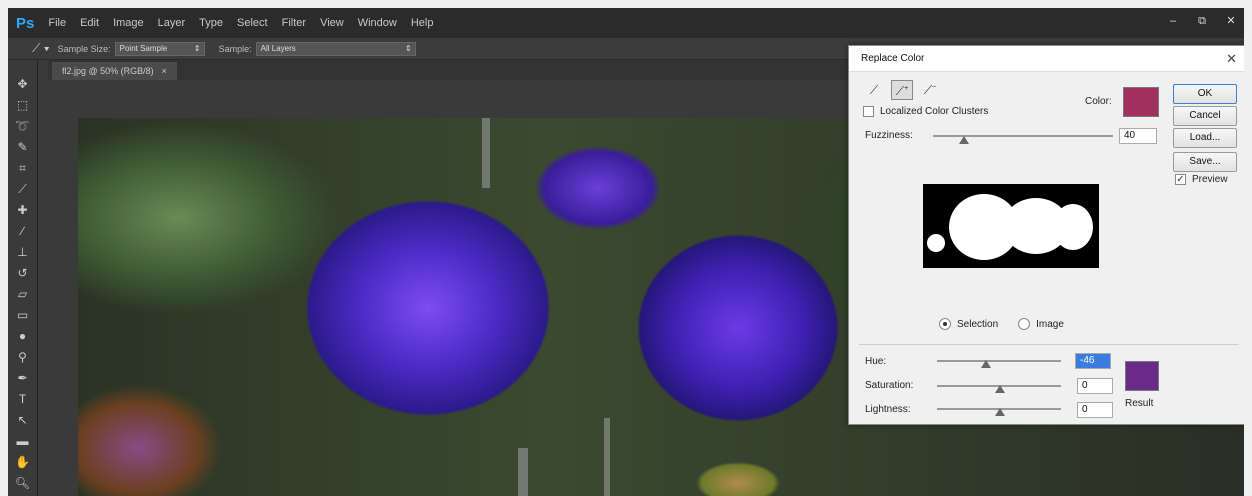 The height and width of the screenshot is (496, 1252). What do you see at coordinates (422, 23) in the screenshot?
I see `menu-help: Help` at bounding box center [422, 23].